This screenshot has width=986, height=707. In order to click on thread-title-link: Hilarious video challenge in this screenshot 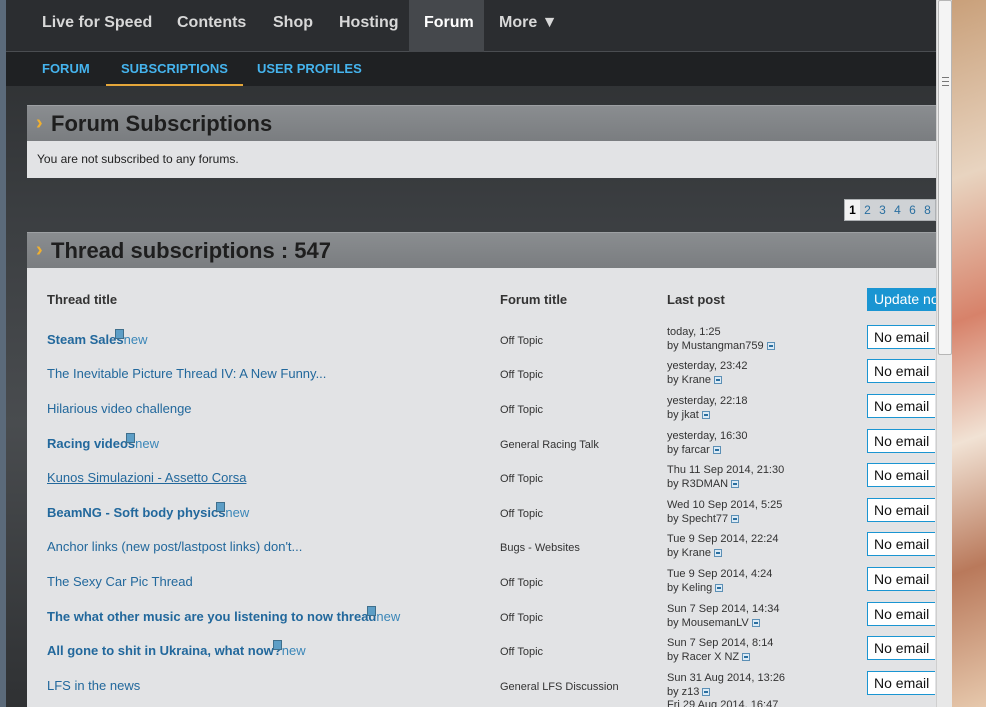, I will do `click(119, 408)`.